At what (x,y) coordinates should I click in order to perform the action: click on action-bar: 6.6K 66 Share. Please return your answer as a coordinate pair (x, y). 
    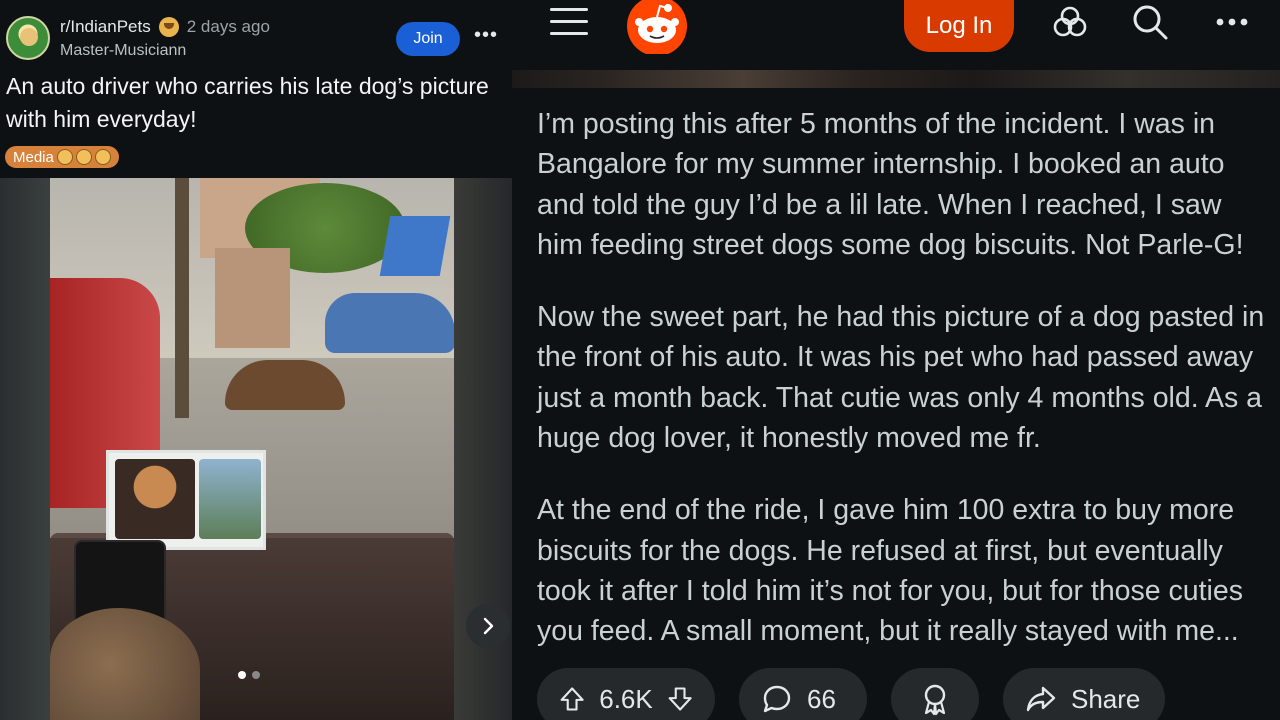
    Looking at the image, I should click on (851, 694).